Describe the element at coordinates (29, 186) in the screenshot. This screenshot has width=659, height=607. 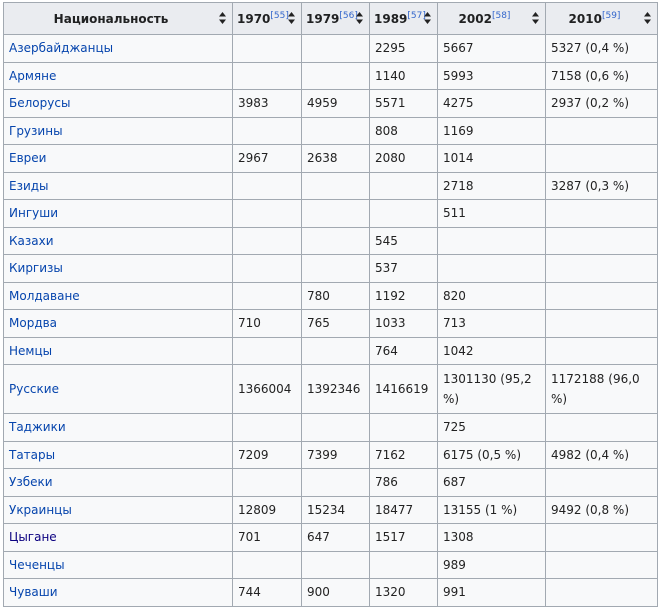
I see `nationality-link: Езиды` at that location.